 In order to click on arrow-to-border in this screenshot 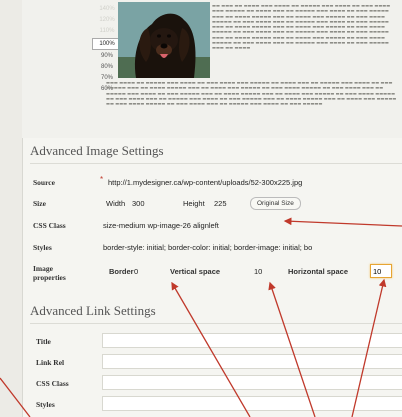, I will do `click(211, 349)`.